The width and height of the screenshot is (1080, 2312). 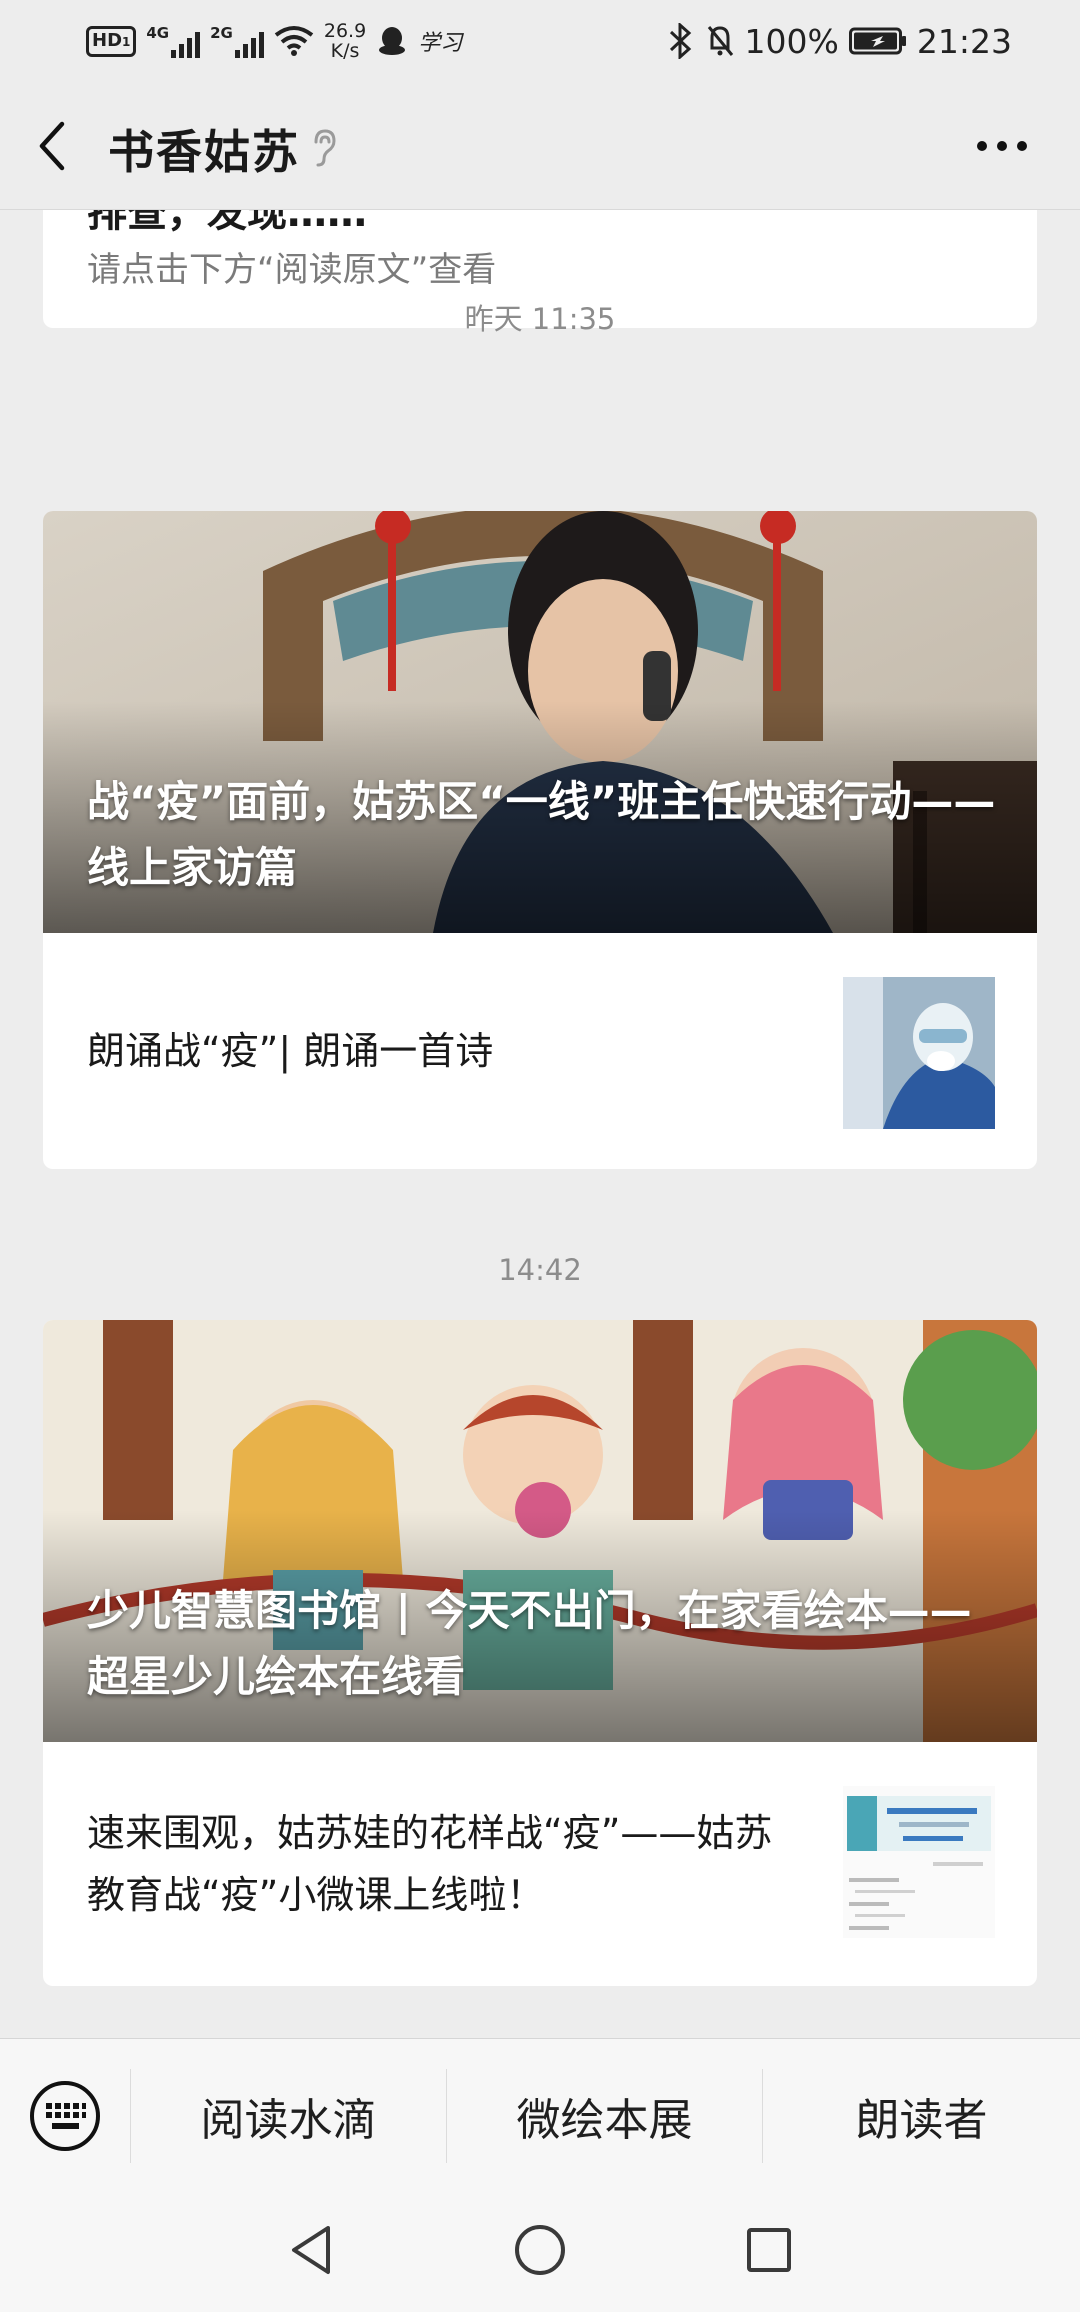 I want to click on ear-icon, so click(x=324, y=148).